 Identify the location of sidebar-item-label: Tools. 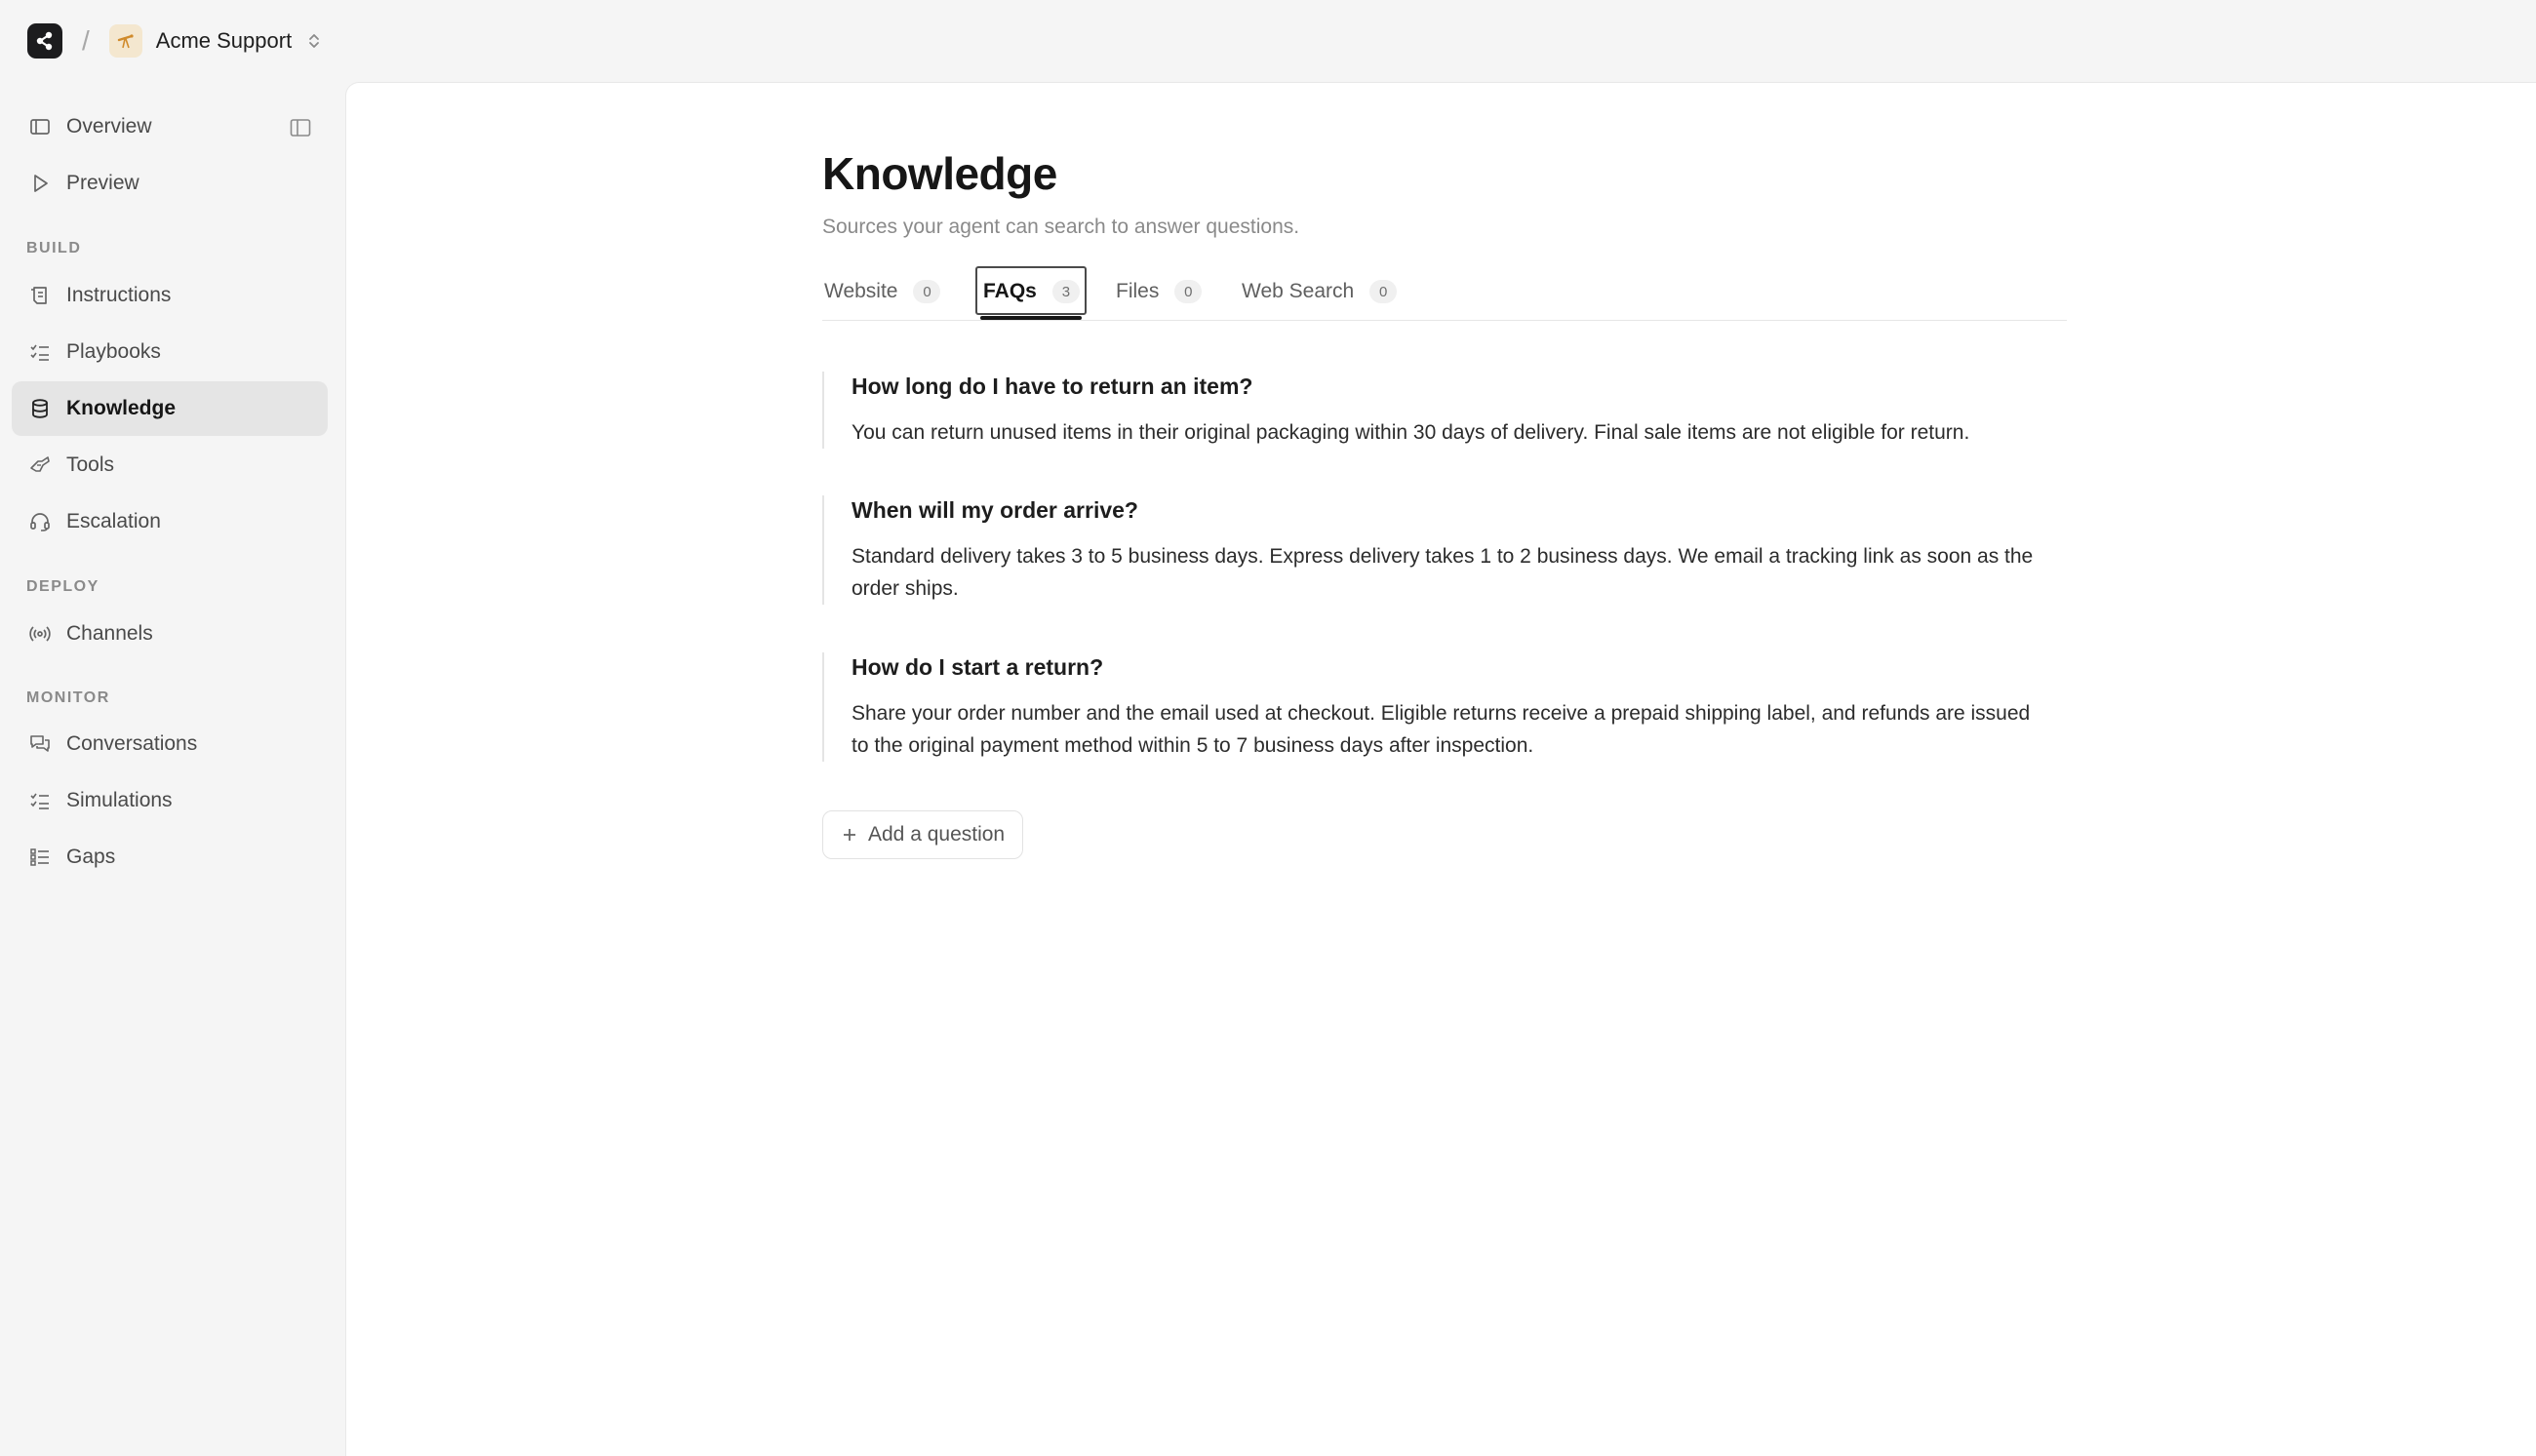
(91, 464).